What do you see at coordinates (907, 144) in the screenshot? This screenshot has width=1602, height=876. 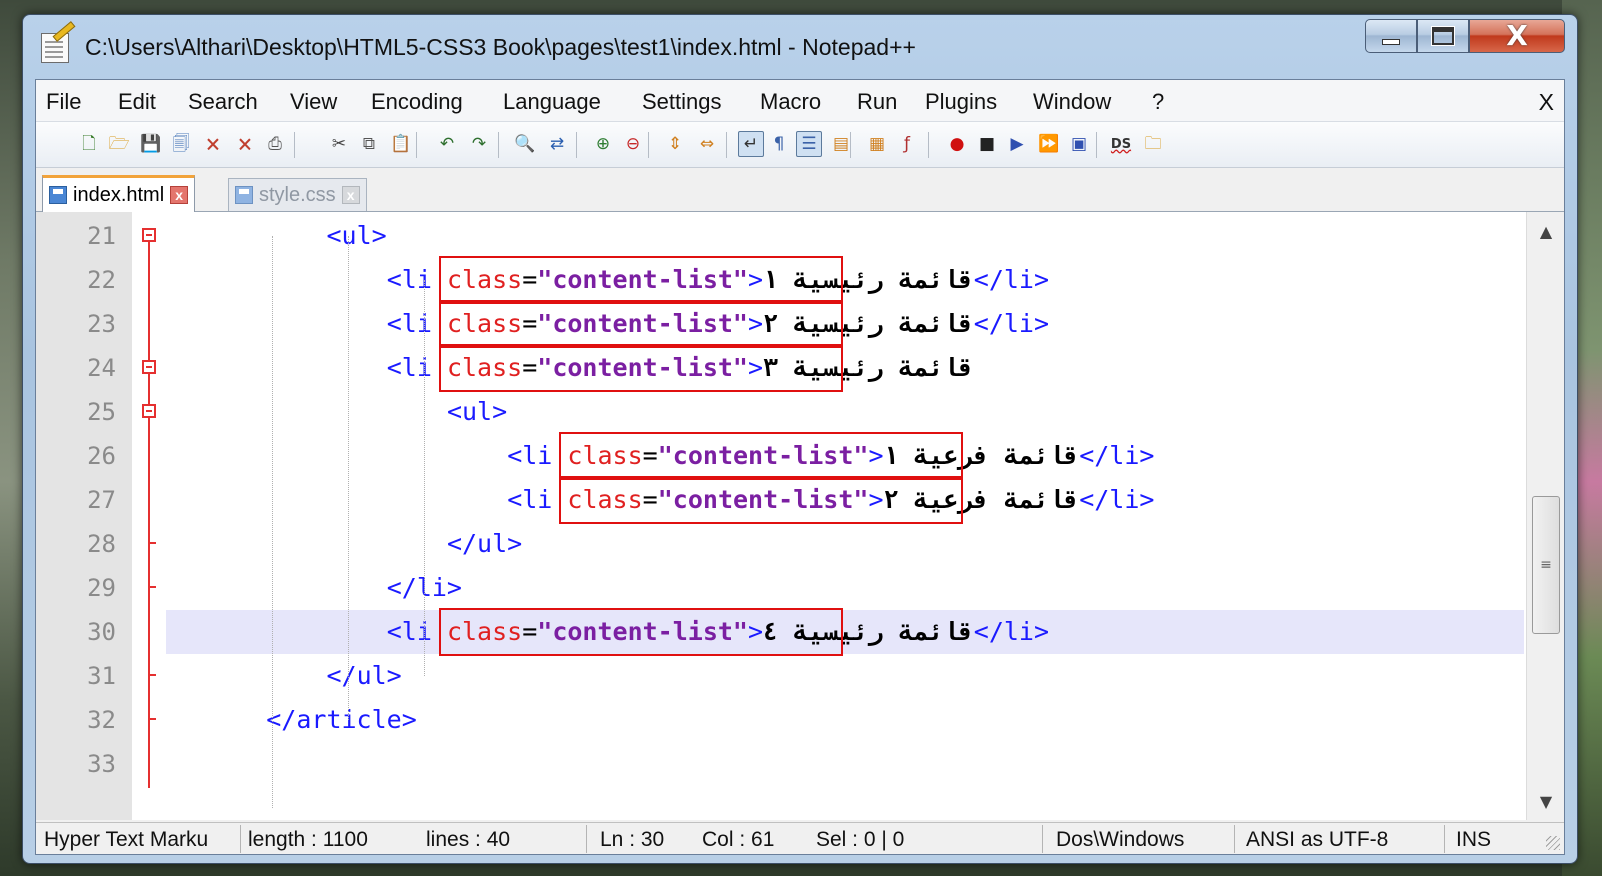 I see `function-list-button: ƒ` at bounding box center [907, 144].